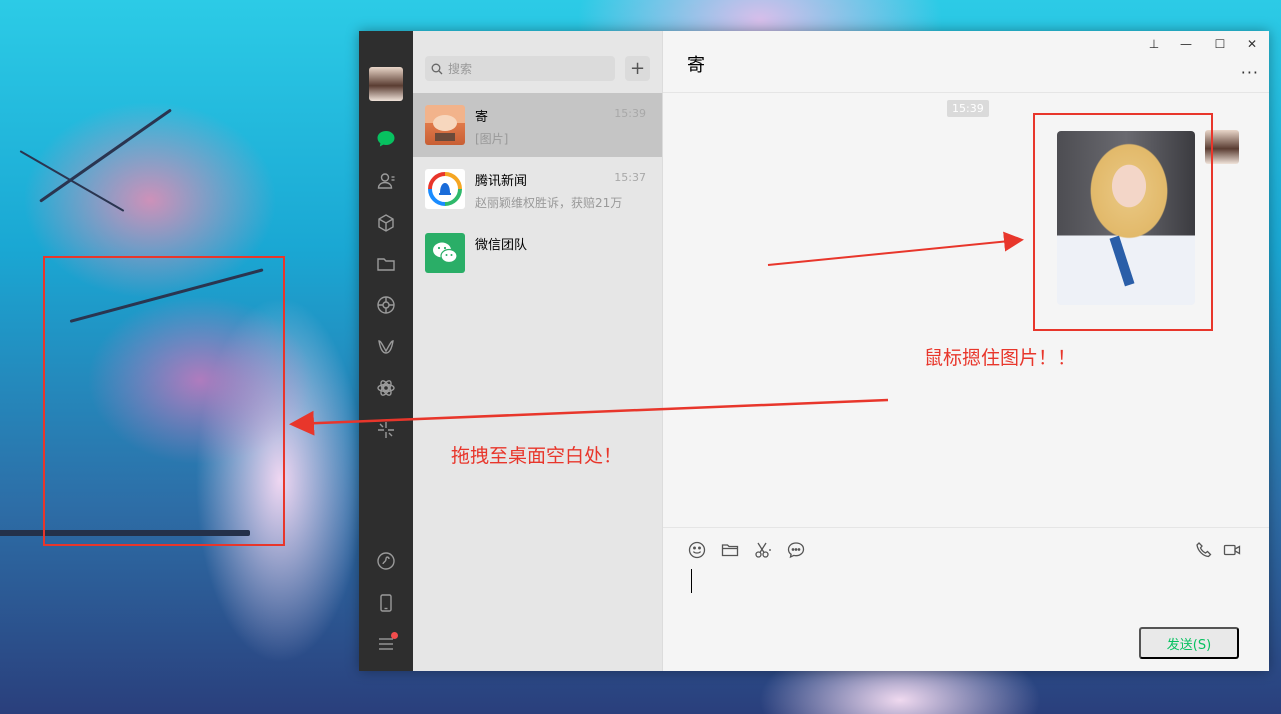 This screenshot has width=1281, height=714. I want to click on conversation-item-tencent-news: 腾讯新闻 15:37 赵丽颖维权胜诉，获赔21万, so click(537, 189).